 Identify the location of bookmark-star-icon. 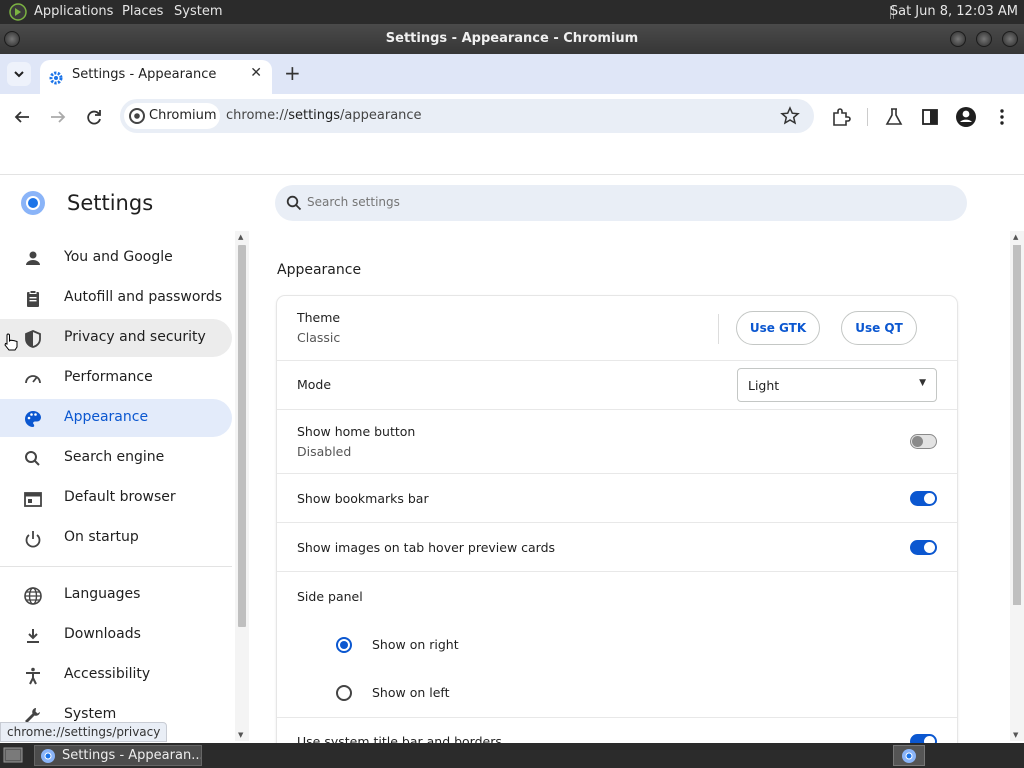
(790, 116).